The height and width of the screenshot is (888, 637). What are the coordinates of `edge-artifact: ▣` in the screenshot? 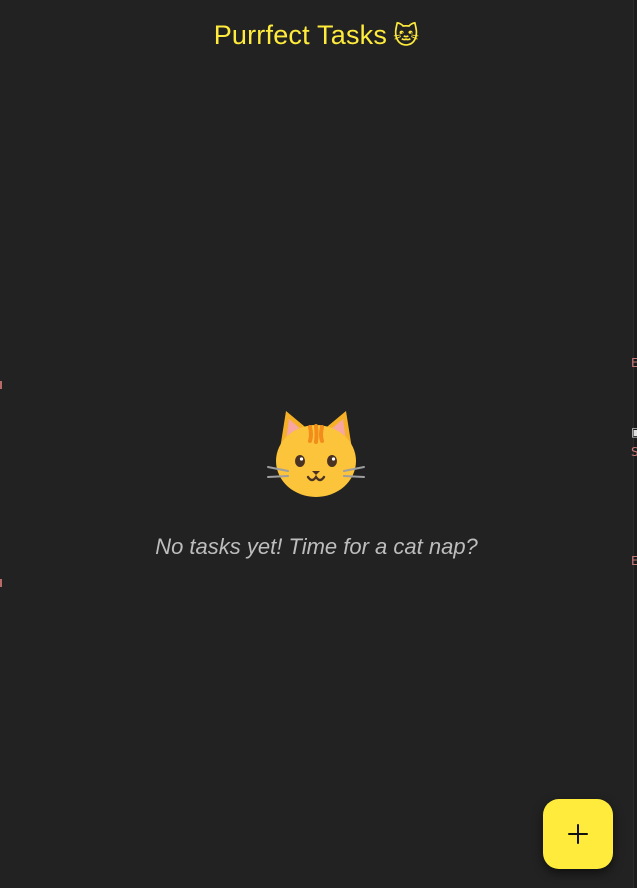 It's located at (634, 432).